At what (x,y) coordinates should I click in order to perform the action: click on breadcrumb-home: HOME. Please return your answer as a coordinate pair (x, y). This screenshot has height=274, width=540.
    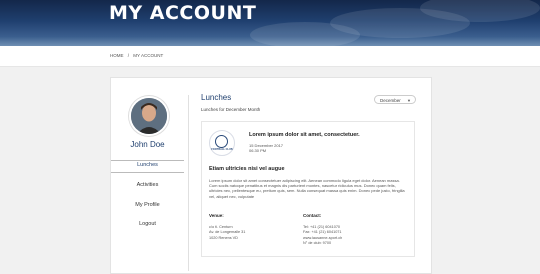
    Looking at the image, I should click on (117, 55).